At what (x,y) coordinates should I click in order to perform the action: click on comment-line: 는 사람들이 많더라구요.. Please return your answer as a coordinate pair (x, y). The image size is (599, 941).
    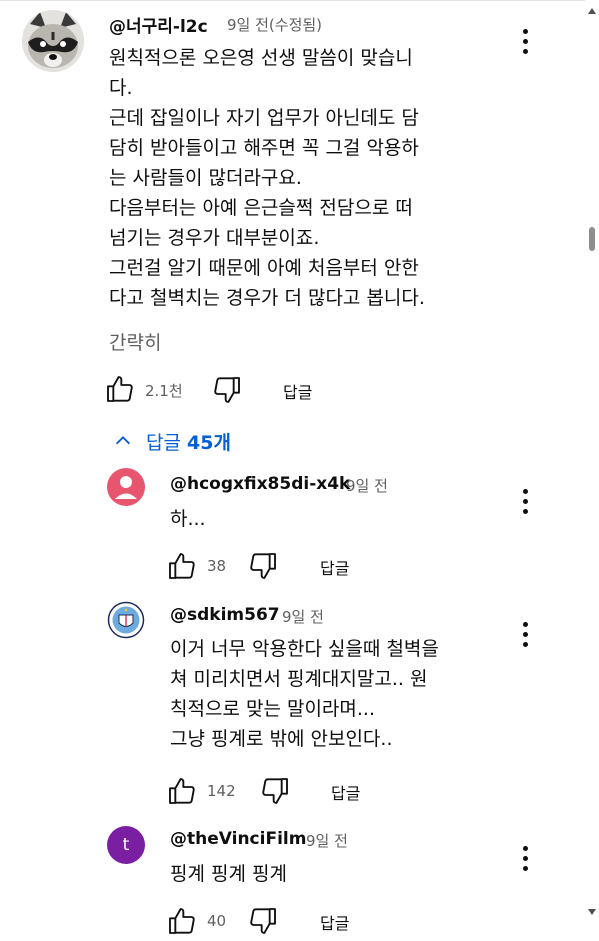
    Looking at the image, I should click on (205, 178).